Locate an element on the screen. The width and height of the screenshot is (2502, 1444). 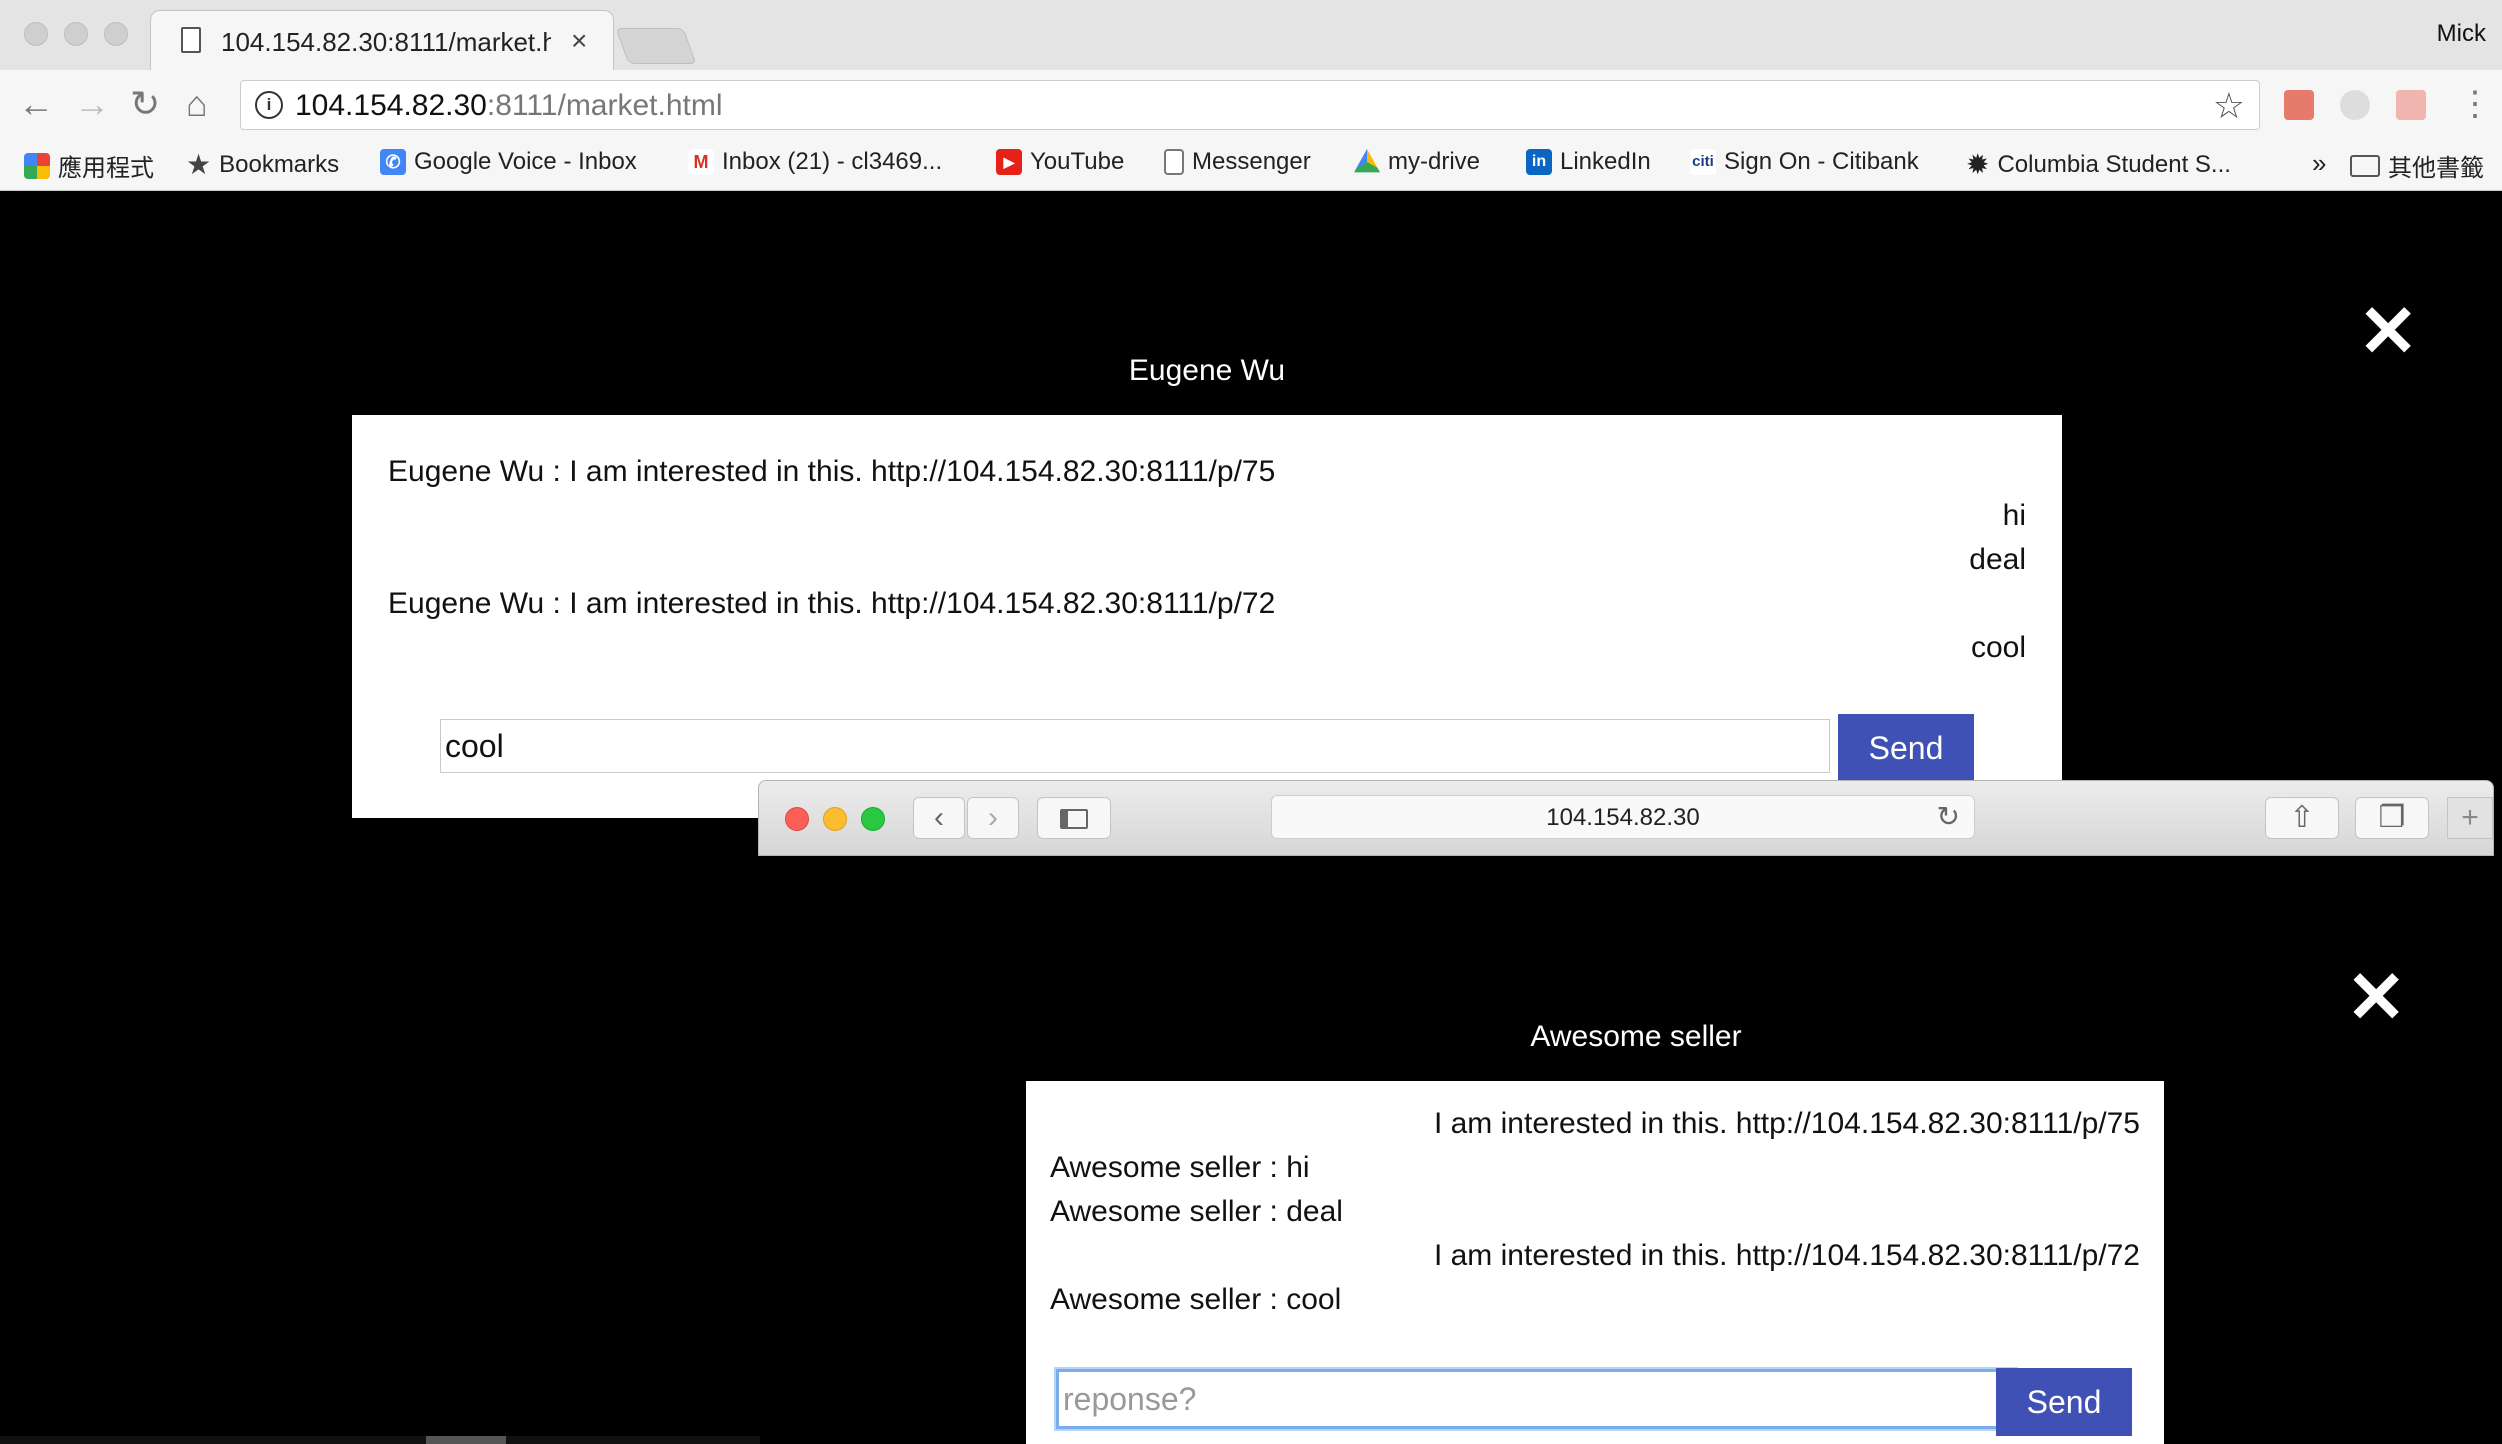
apps-grid-icon is located at coordinates (37, 165).